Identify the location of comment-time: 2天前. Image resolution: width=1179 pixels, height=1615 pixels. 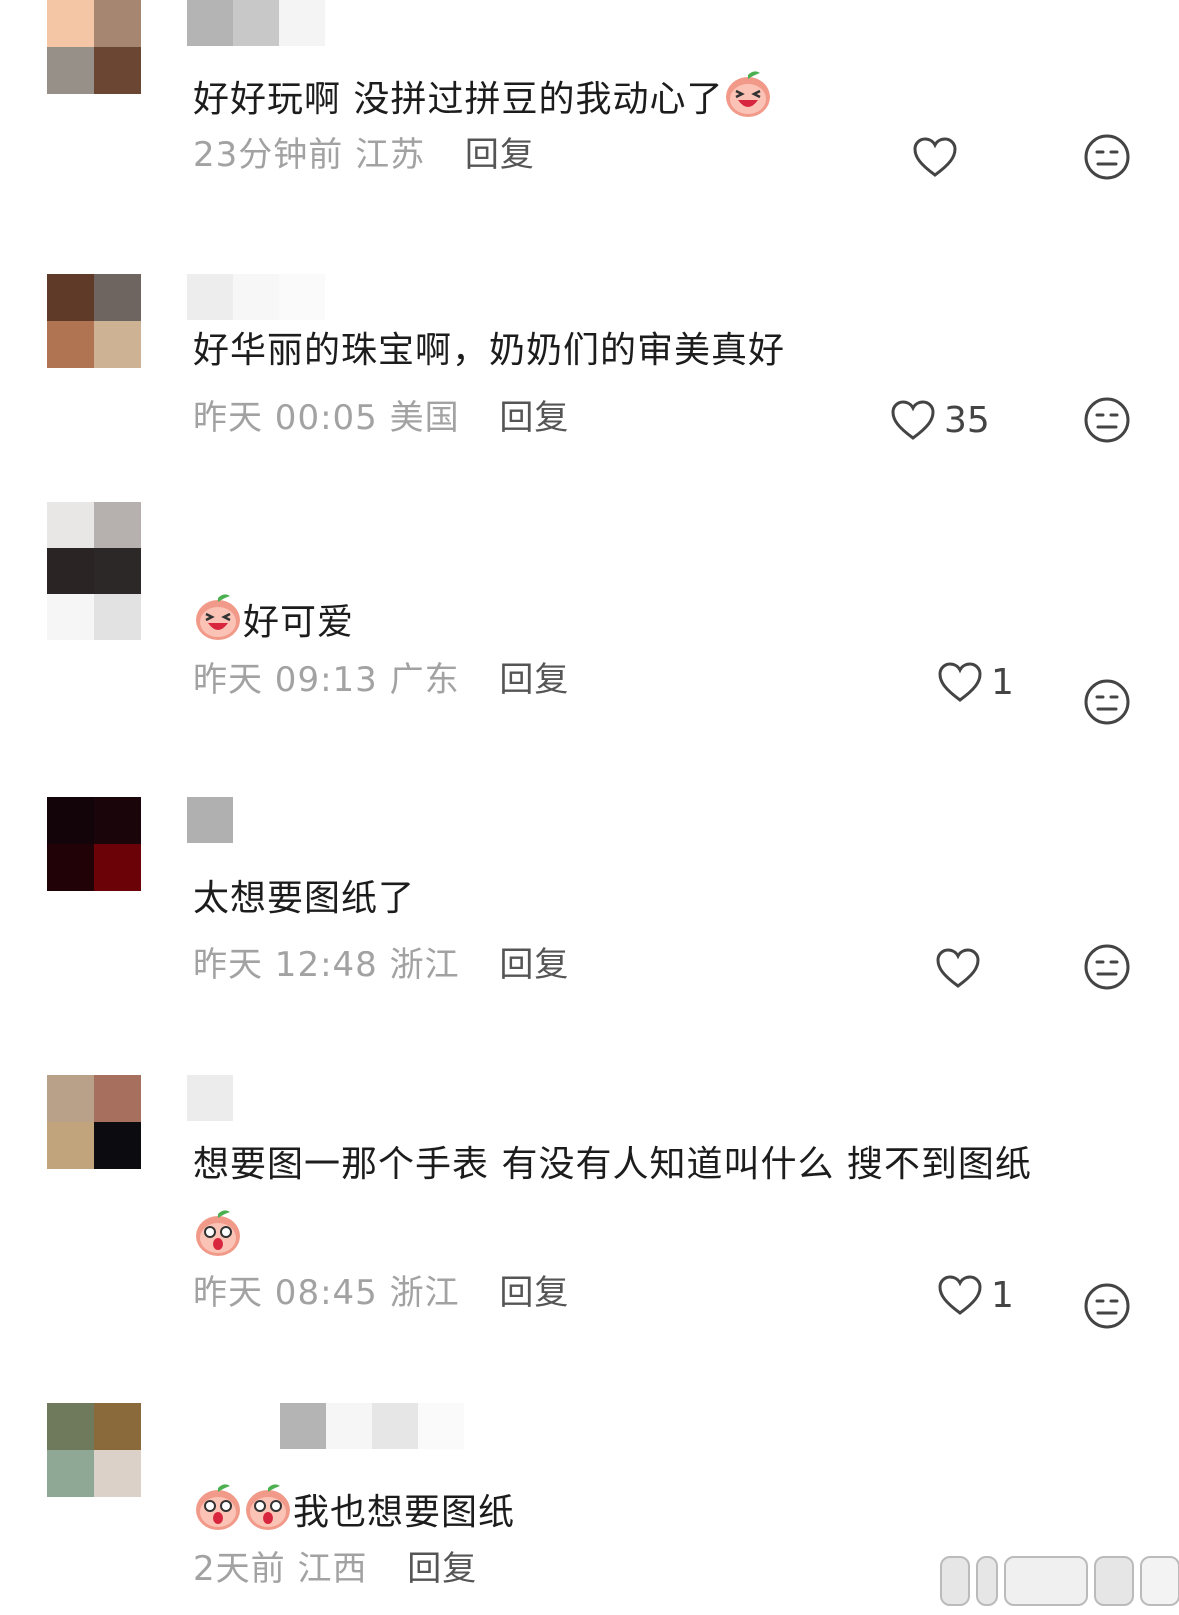
(239, 1569).